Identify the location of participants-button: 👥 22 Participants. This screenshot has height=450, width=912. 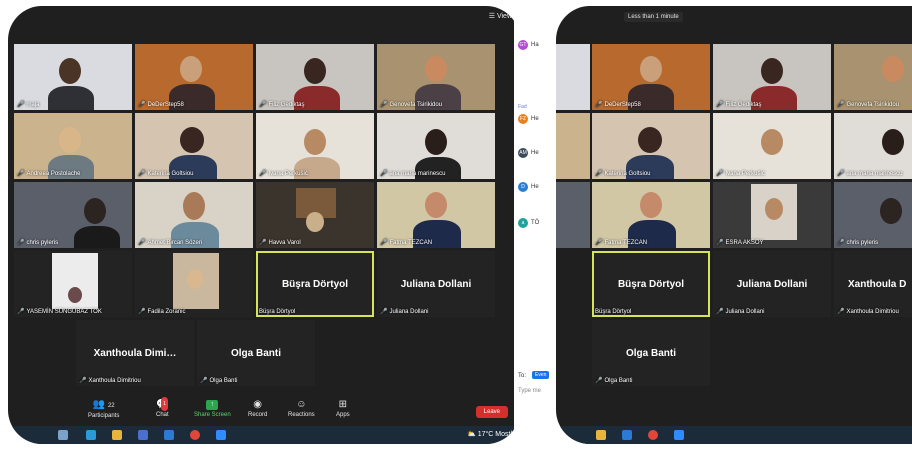
(103, 408).